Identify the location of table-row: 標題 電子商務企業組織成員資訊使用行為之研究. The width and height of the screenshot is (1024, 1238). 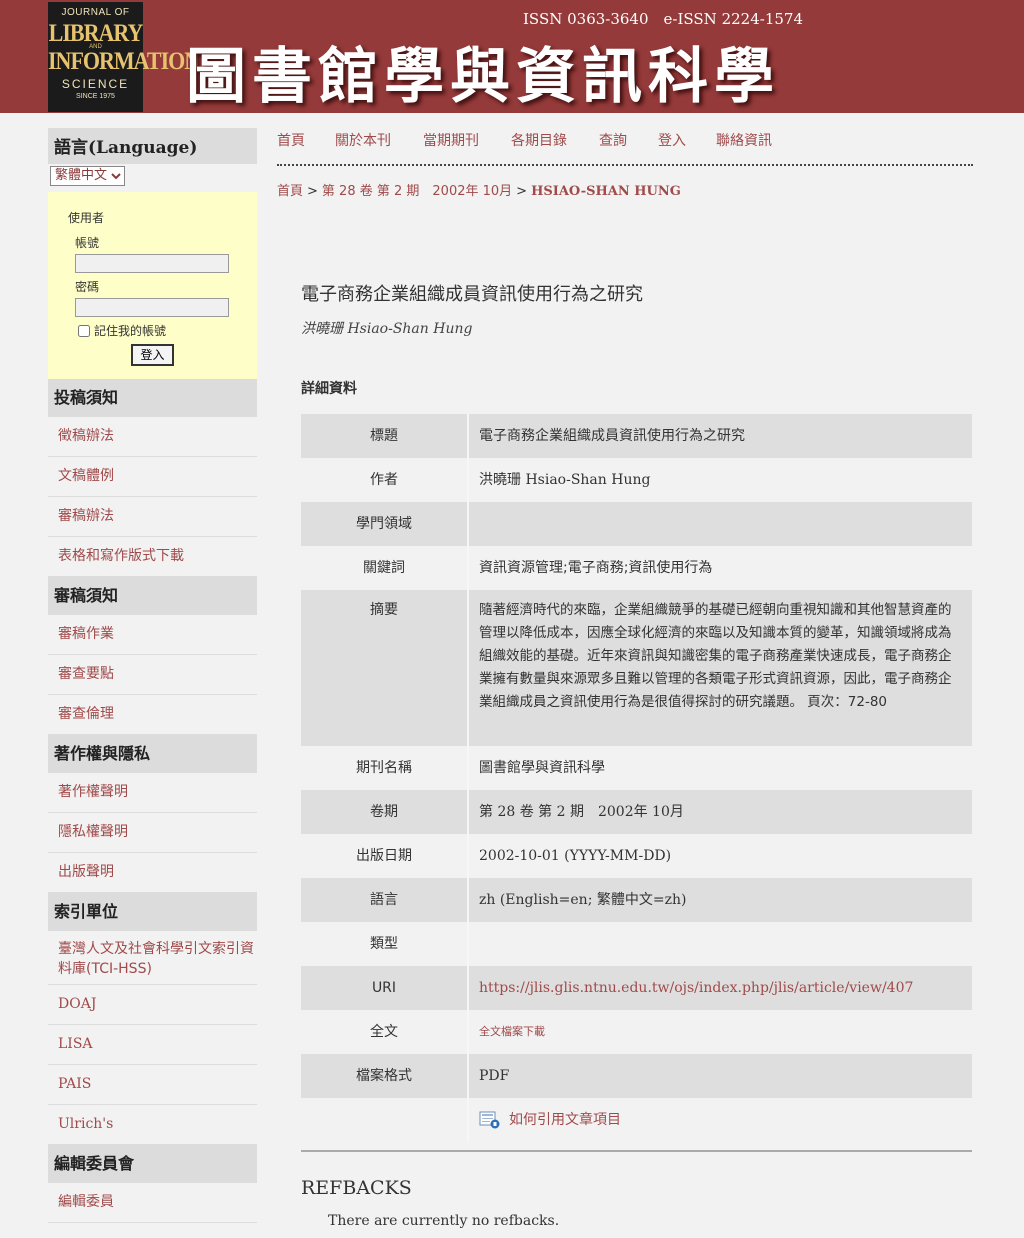
(636, 436).